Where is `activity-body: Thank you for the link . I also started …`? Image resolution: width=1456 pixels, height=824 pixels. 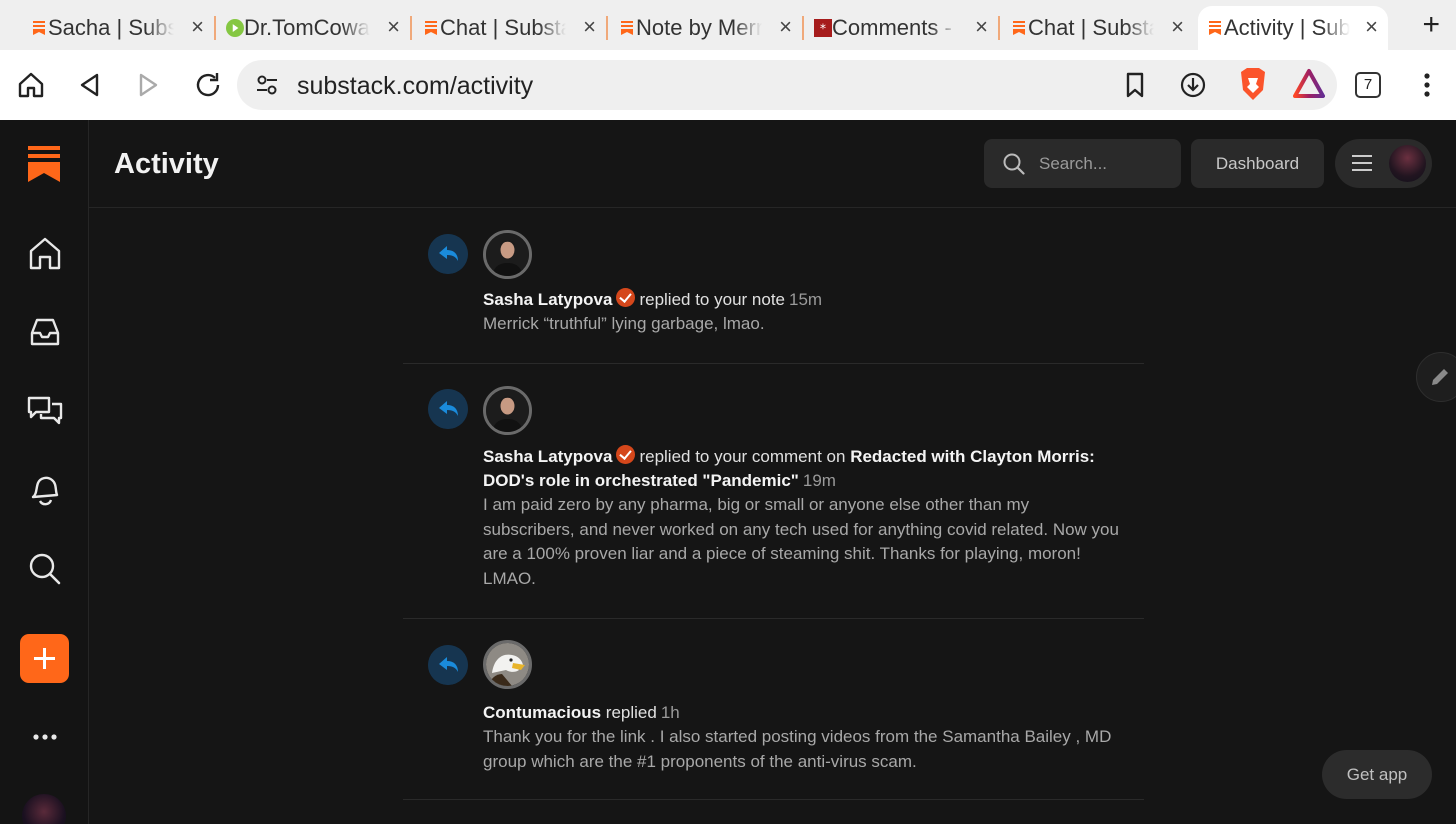
activity-body: Thank you for the link . I also started … is located at coordinates (797, 749).